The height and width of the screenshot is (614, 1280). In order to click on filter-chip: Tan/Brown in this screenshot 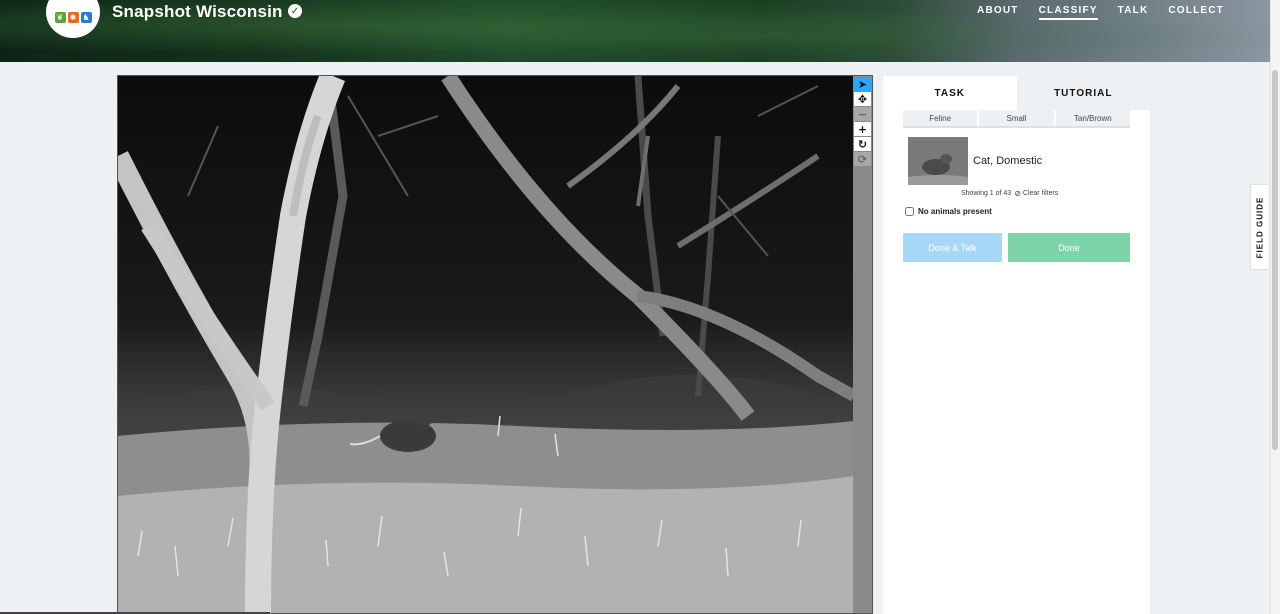, I will do `click(1092, 118)`.